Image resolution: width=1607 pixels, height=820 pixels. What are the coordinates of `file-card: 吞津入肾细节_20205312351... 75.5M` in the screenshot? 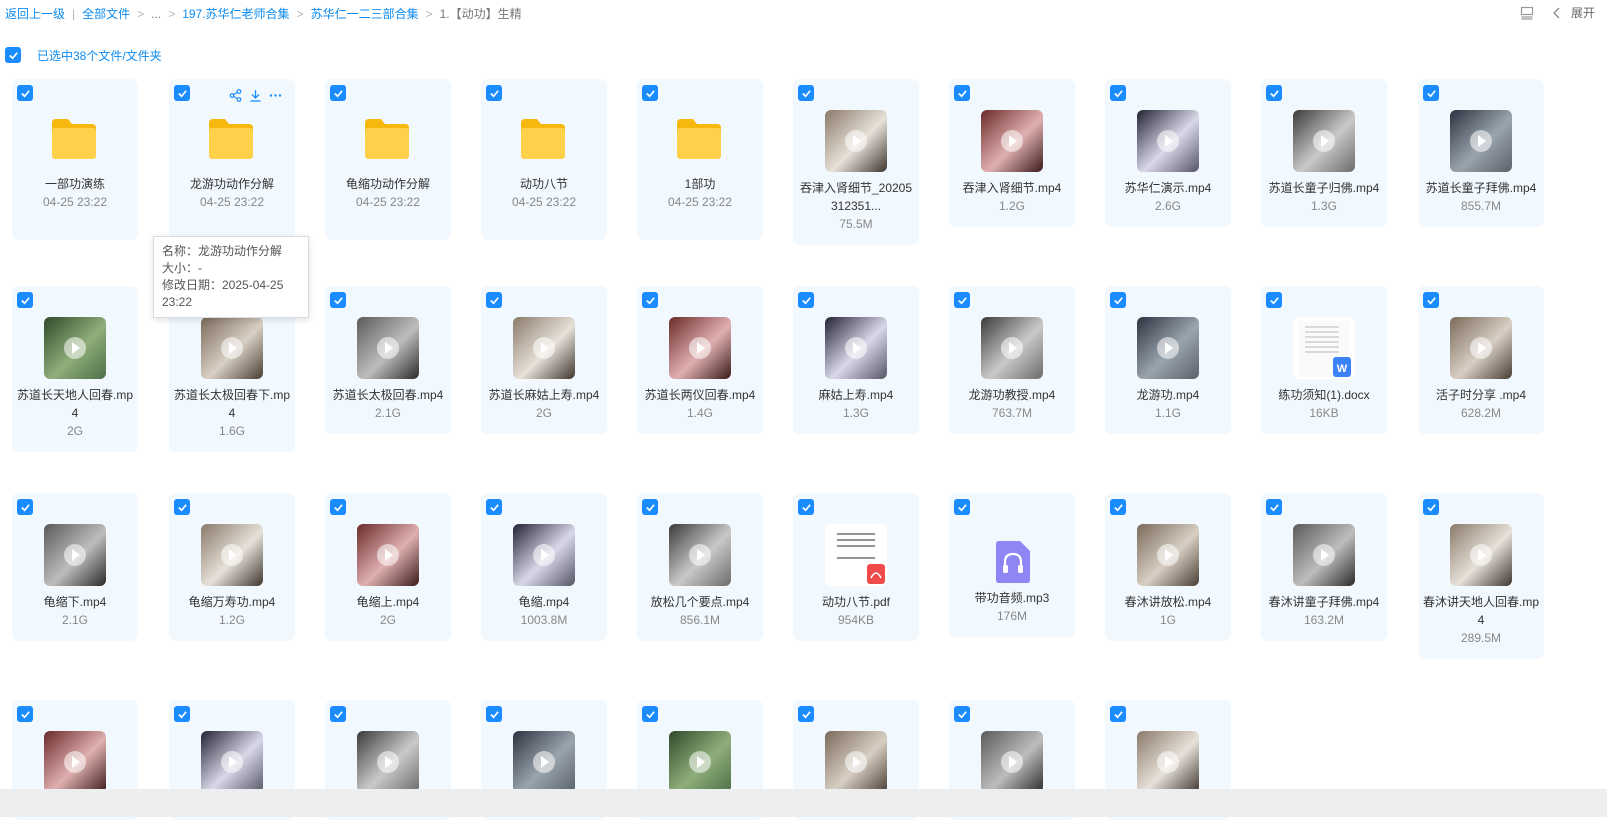 It's located at (856, 162).